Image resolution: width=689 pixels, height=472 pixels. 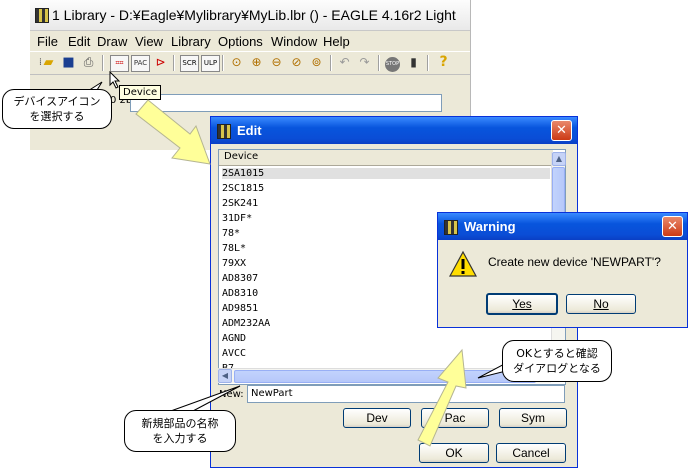 What do you see at coordinates (256, 62) in the screenshot?
I see `zoom-in-icon: ⊕` at bounding box center [256, 62].